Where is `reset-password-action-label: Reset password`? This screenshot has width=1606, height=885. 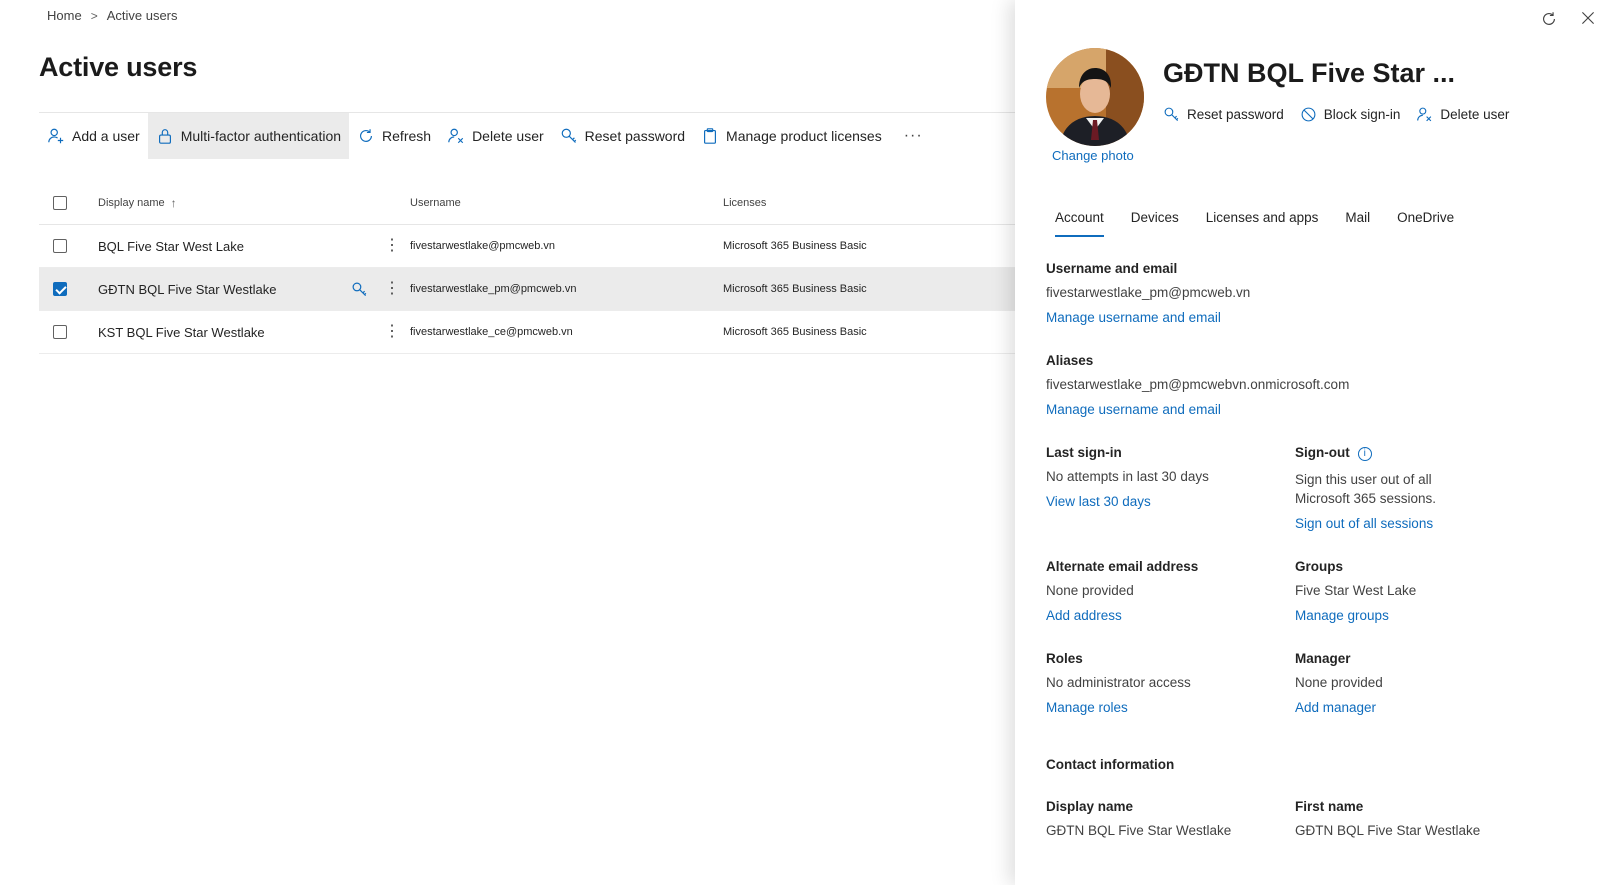 reset-password-action-label: Reset password is located at coordinates (1235, 114).